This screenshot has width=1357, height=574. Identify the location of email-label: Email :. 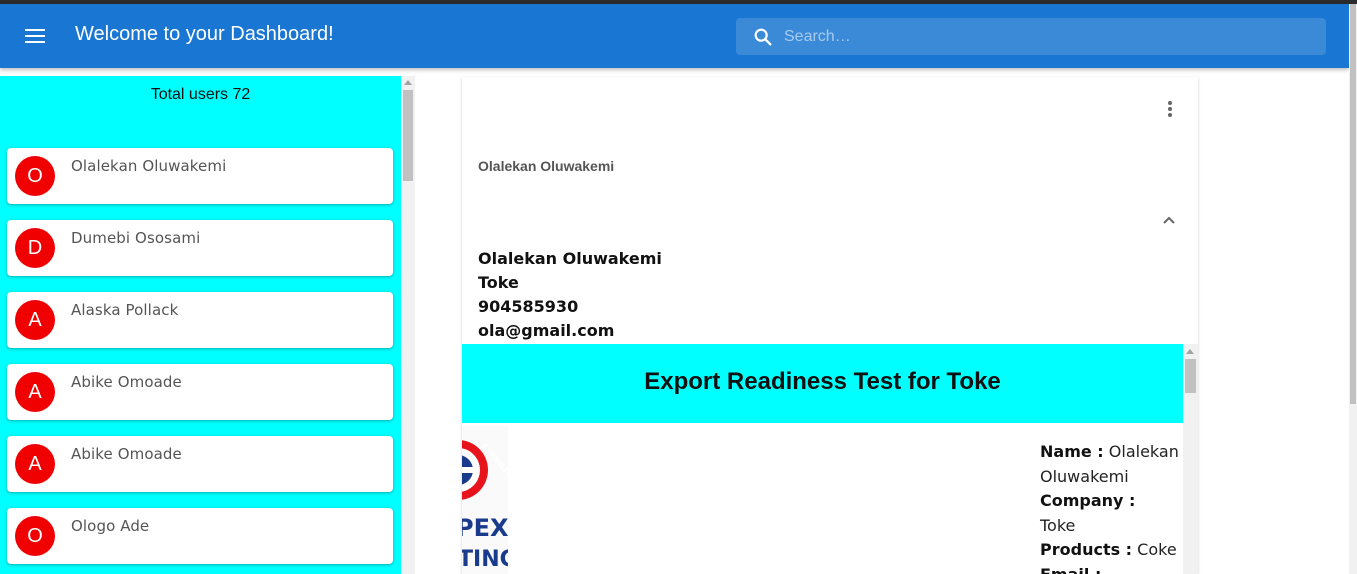
(1071, 569).